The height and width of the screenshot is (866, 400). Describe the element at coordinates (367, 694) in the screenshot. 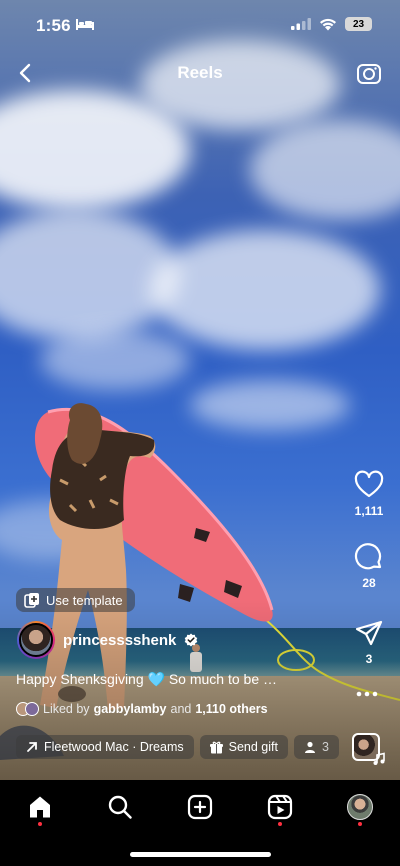

I see `more-icon` at that location.